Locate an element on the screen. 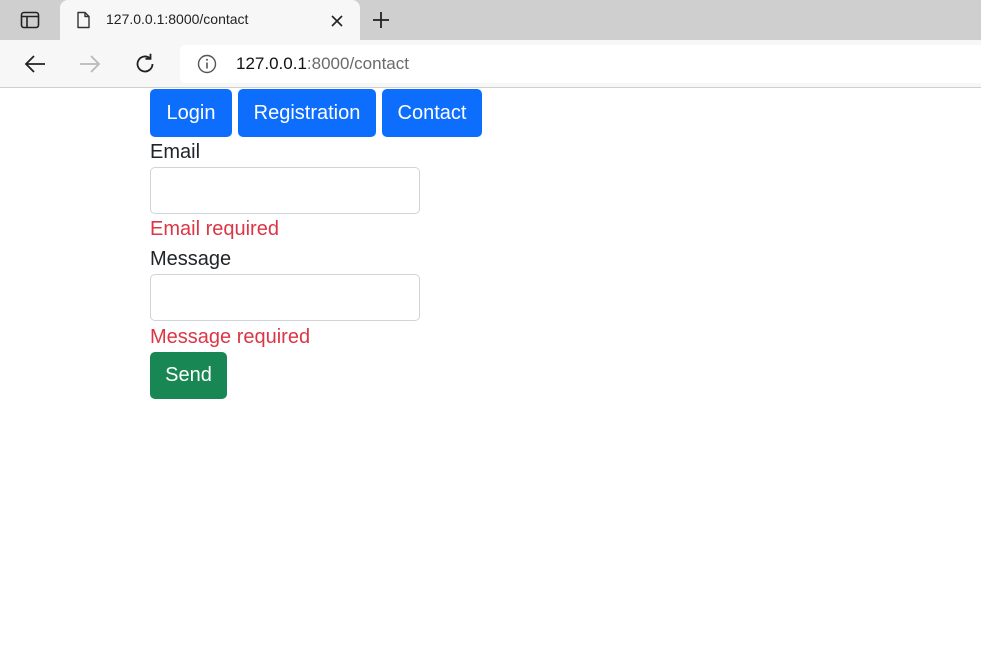 The image size is (981, 670). browser-tab: 127.0.0.1:8000/contact is located at coordinates (210, 20).